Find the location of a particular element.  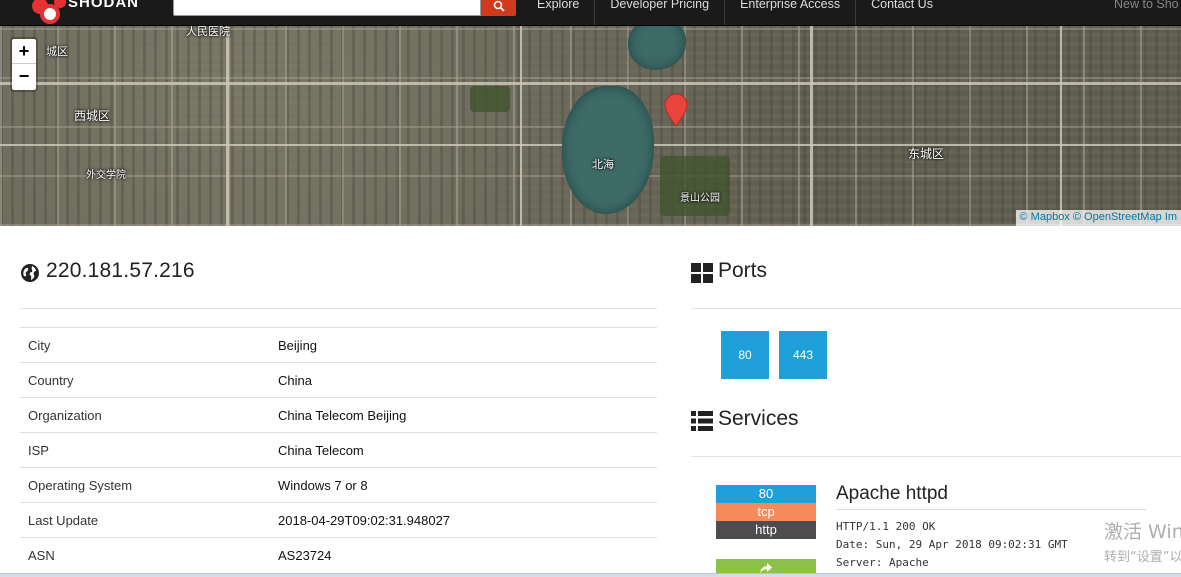

list-icon is located at coordinates (702, 421).